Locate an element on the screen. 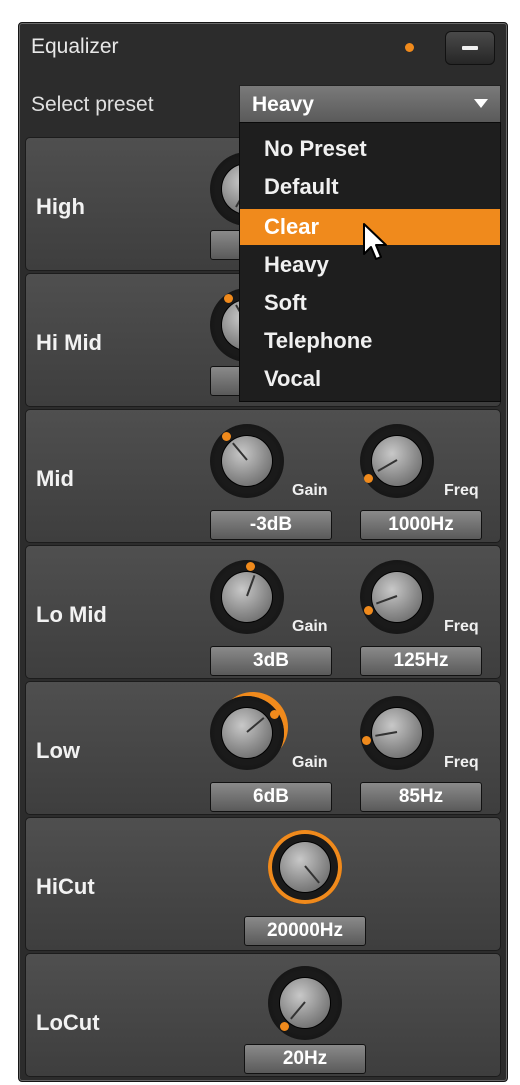 This screenshot has height=1085, width=520. minimize-button is located at coordinates (470, 48).